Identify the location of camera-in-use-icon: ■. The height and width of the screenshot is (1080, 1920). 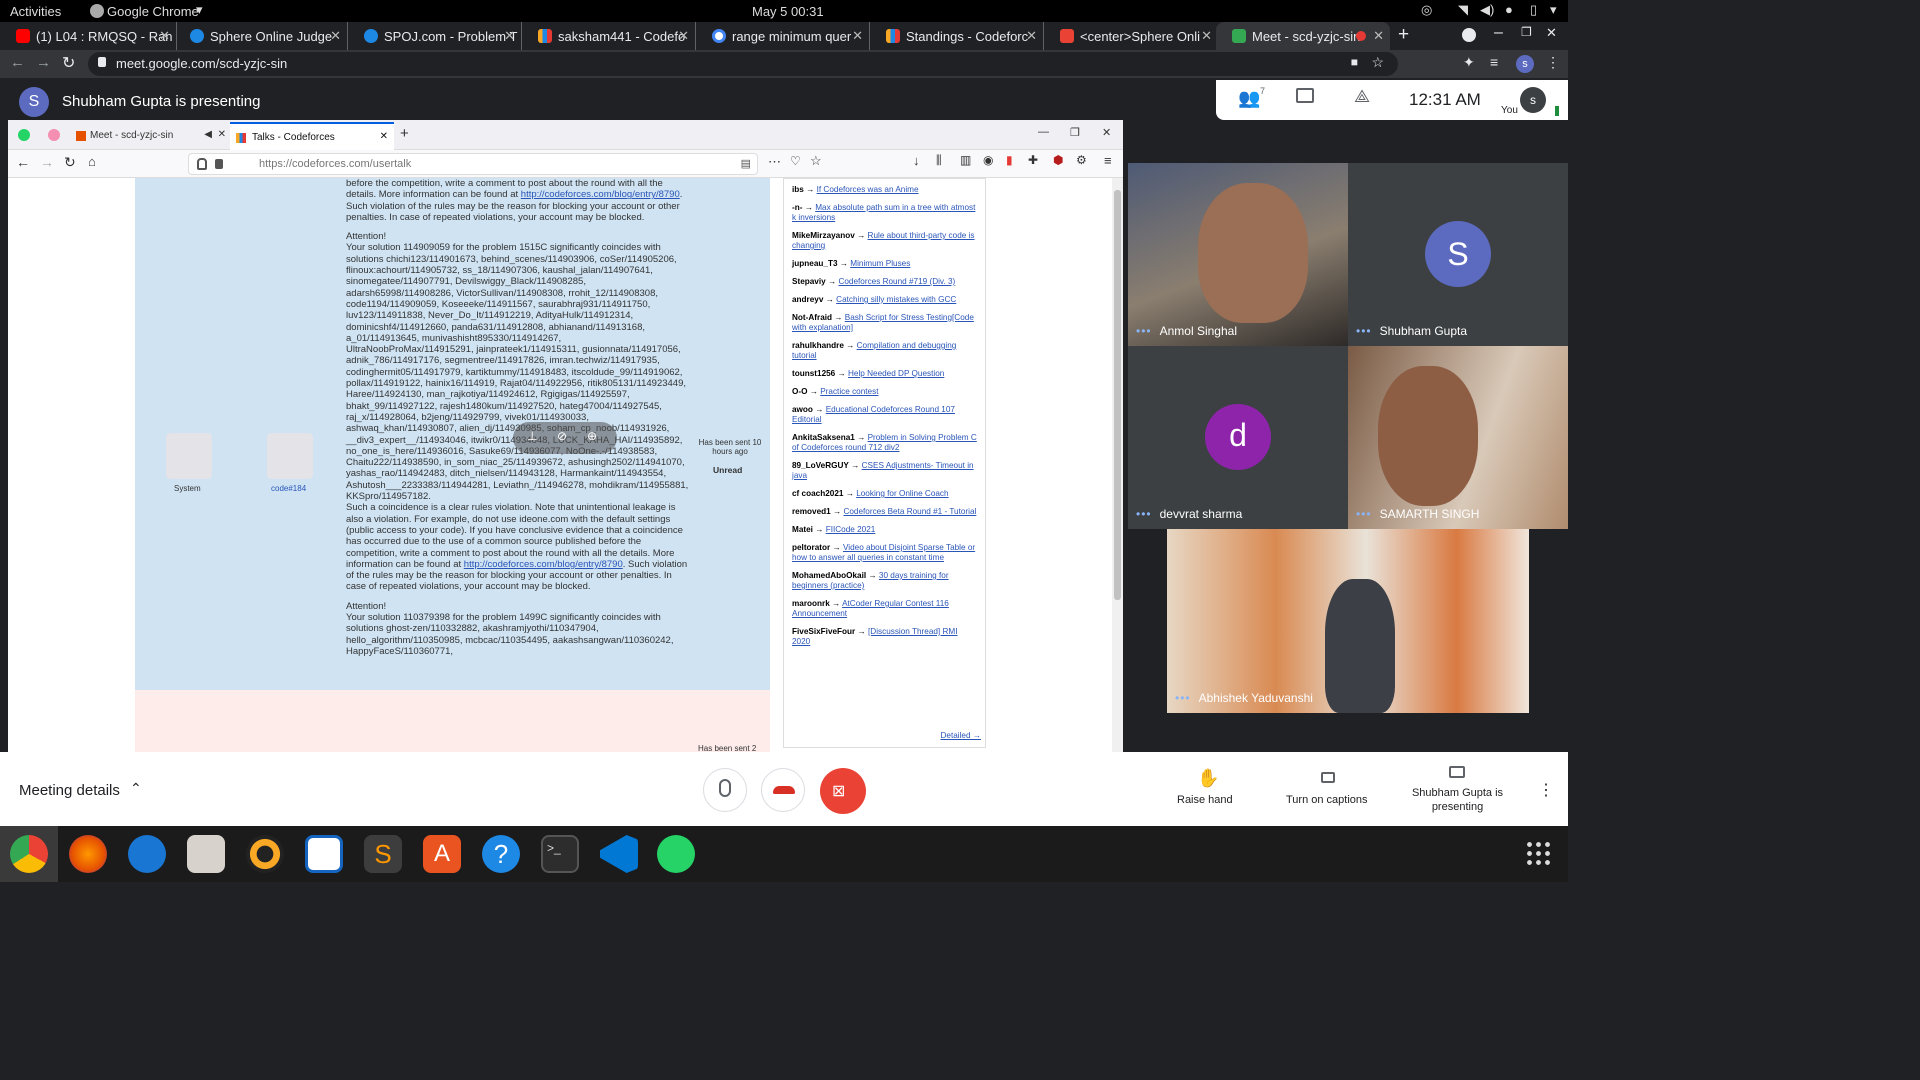
(1354, 62).